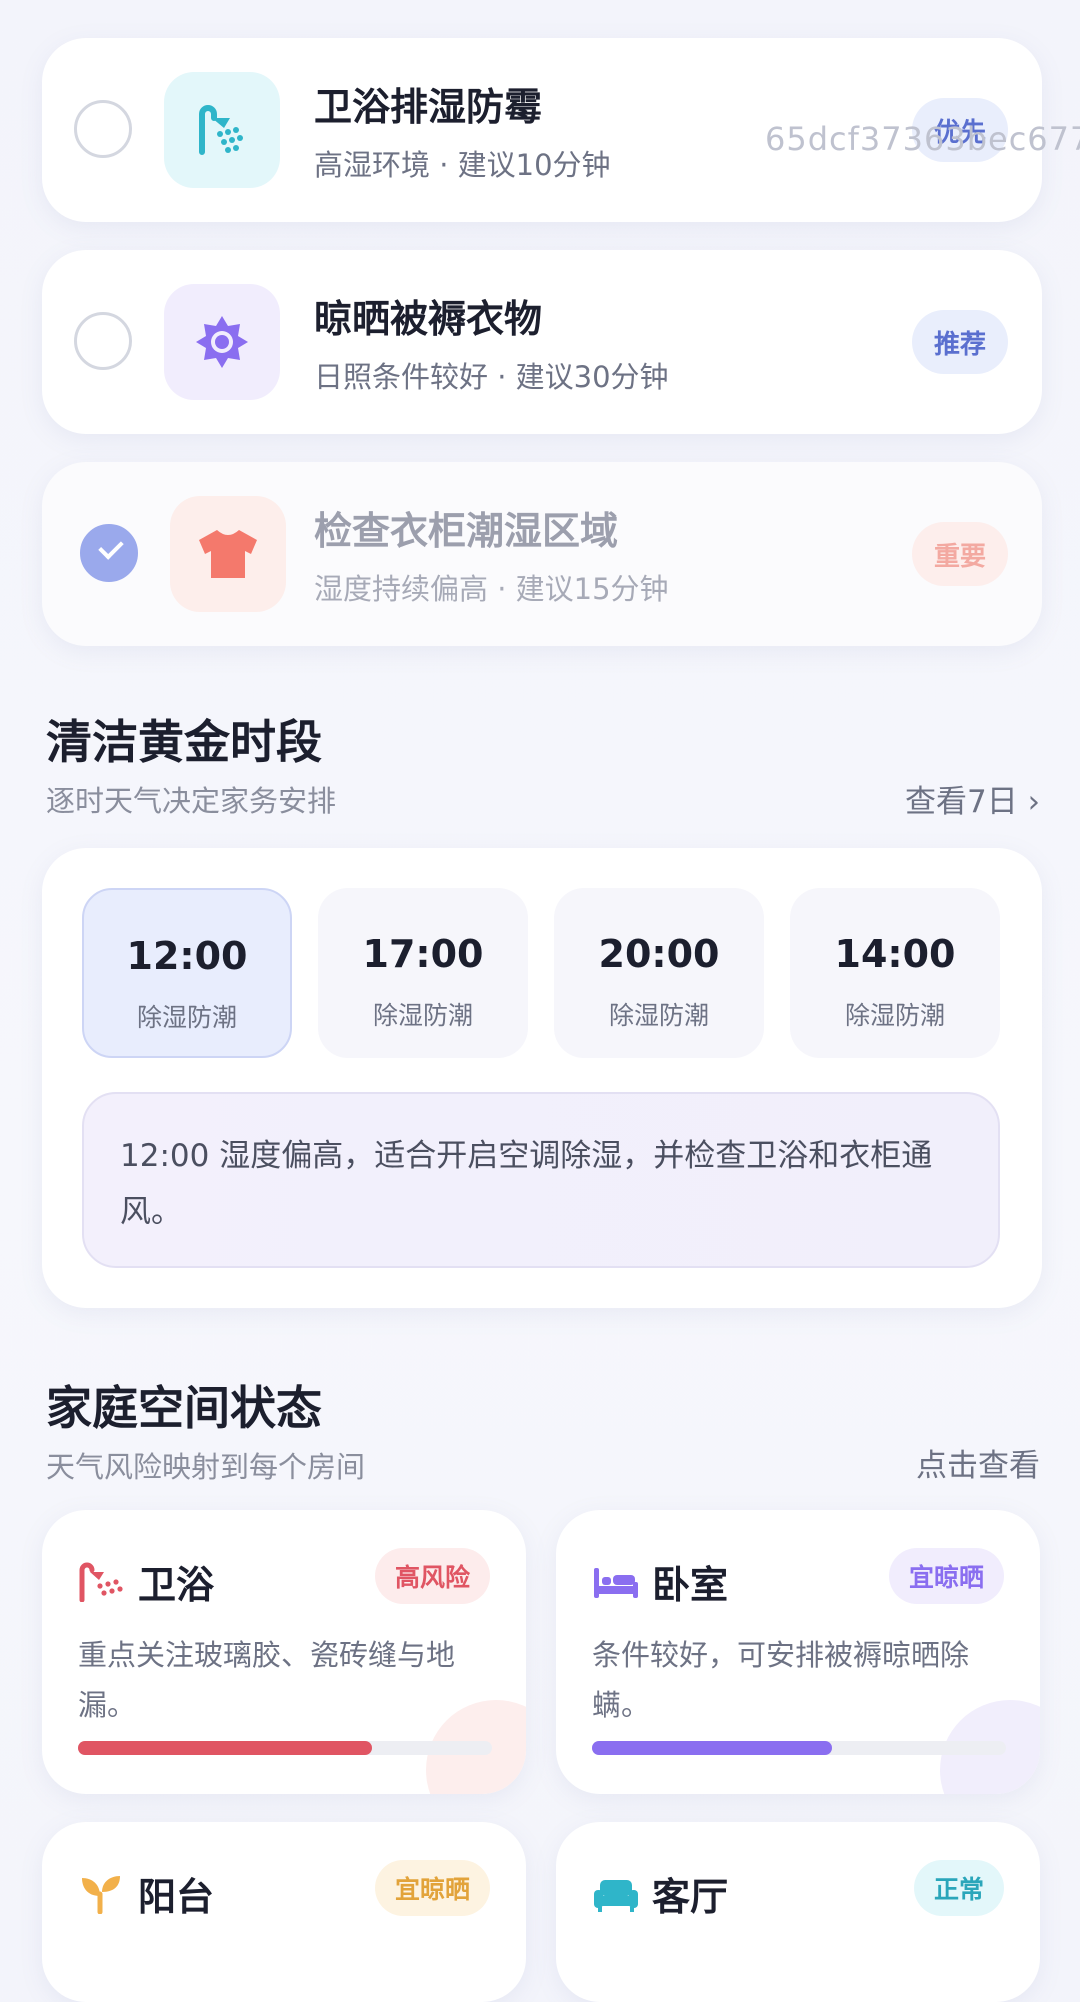  Describe the element at coordinates (958, 1888) in the screenshot. I see `normal-badge: 正常` at that location.